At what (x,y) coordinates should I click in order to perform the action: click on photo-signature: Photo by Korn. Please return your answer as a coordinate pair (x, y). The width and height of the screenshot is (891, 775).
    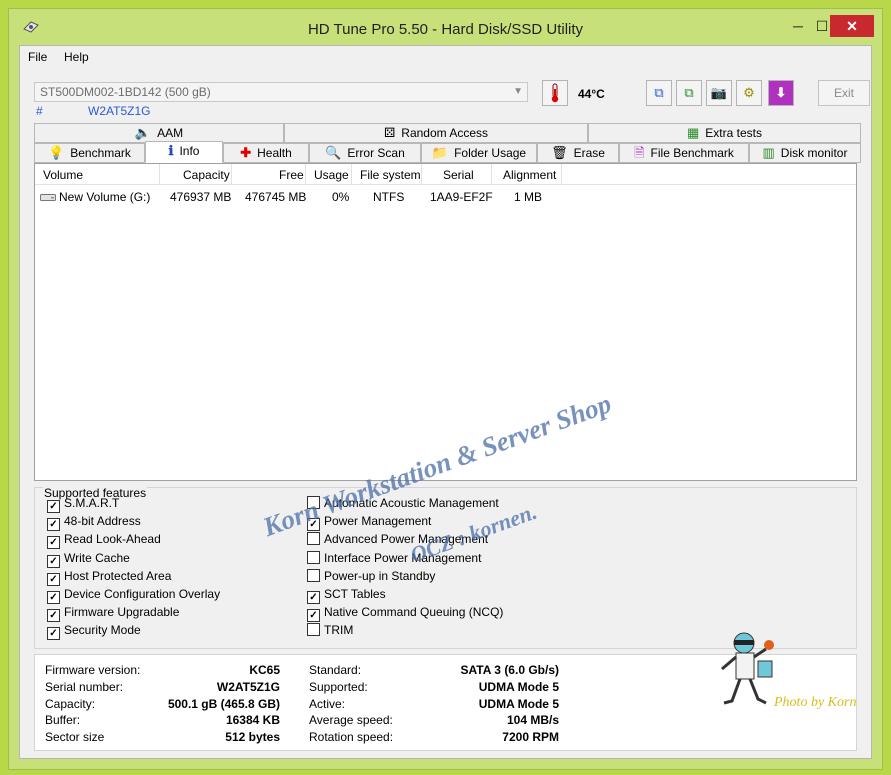
    Looking at the image, I should click on (815, 702).